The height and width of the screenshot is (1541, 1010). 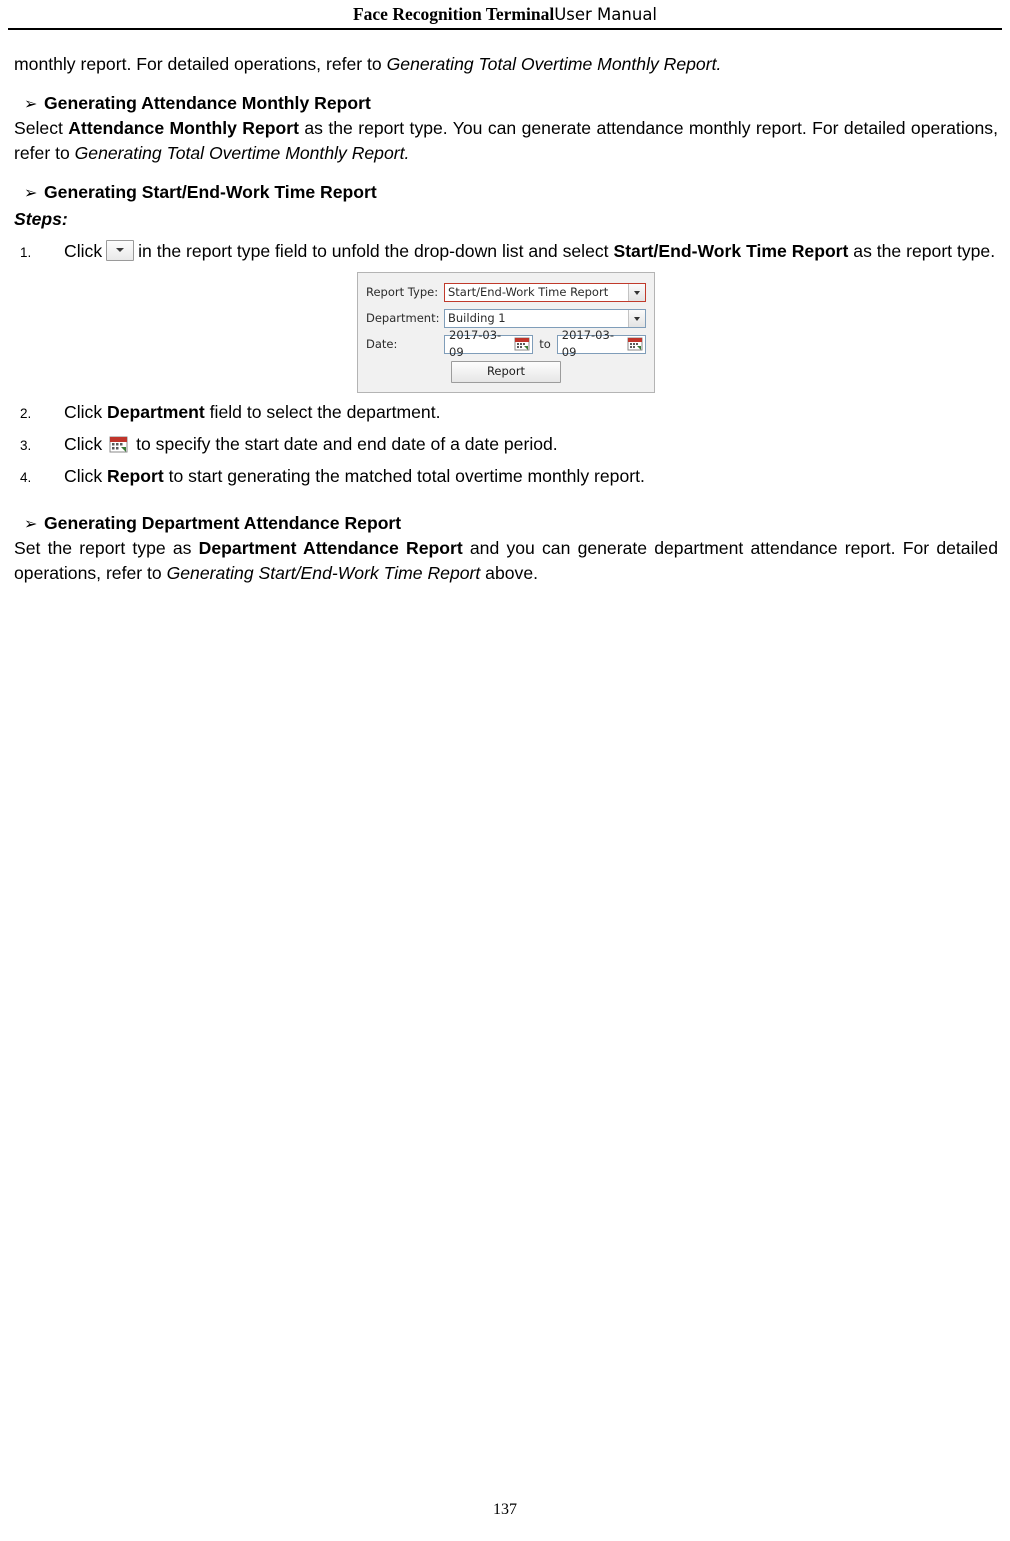 I want to click on report-type-value: Start/End-Work Time Report, so click(x=528, y=291).